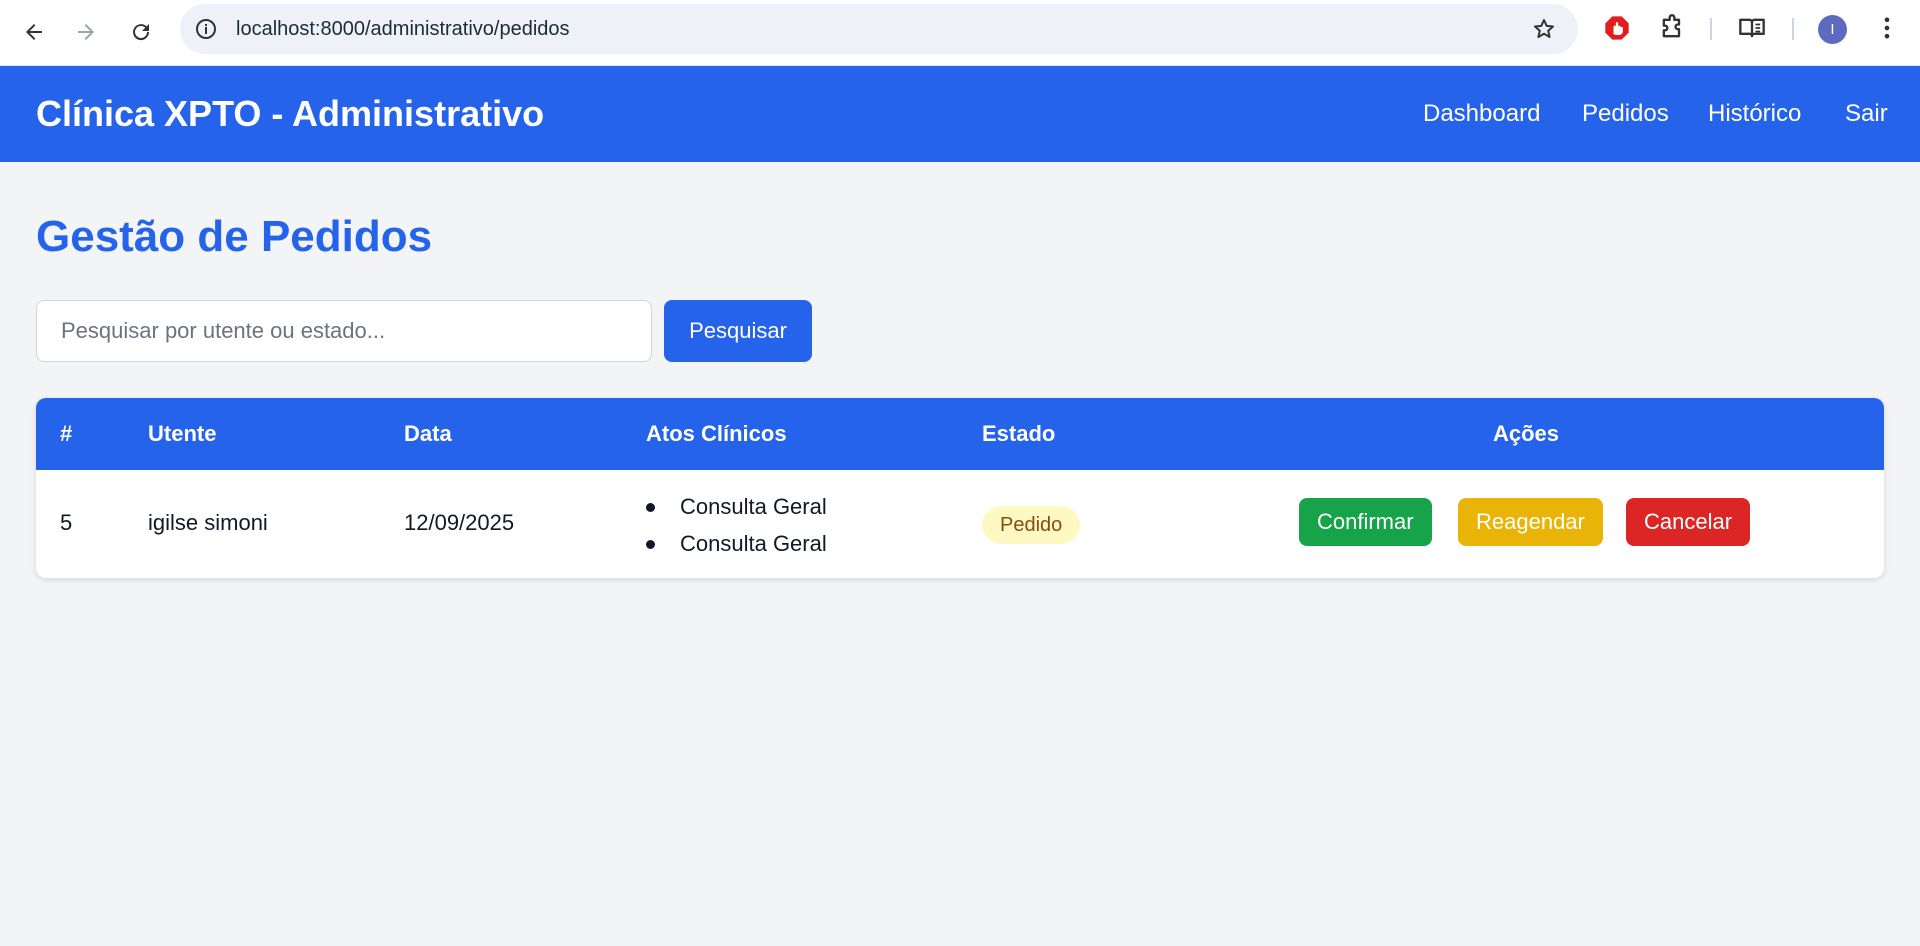  I want to click on reading-mode-icon, so click(1752, 28).